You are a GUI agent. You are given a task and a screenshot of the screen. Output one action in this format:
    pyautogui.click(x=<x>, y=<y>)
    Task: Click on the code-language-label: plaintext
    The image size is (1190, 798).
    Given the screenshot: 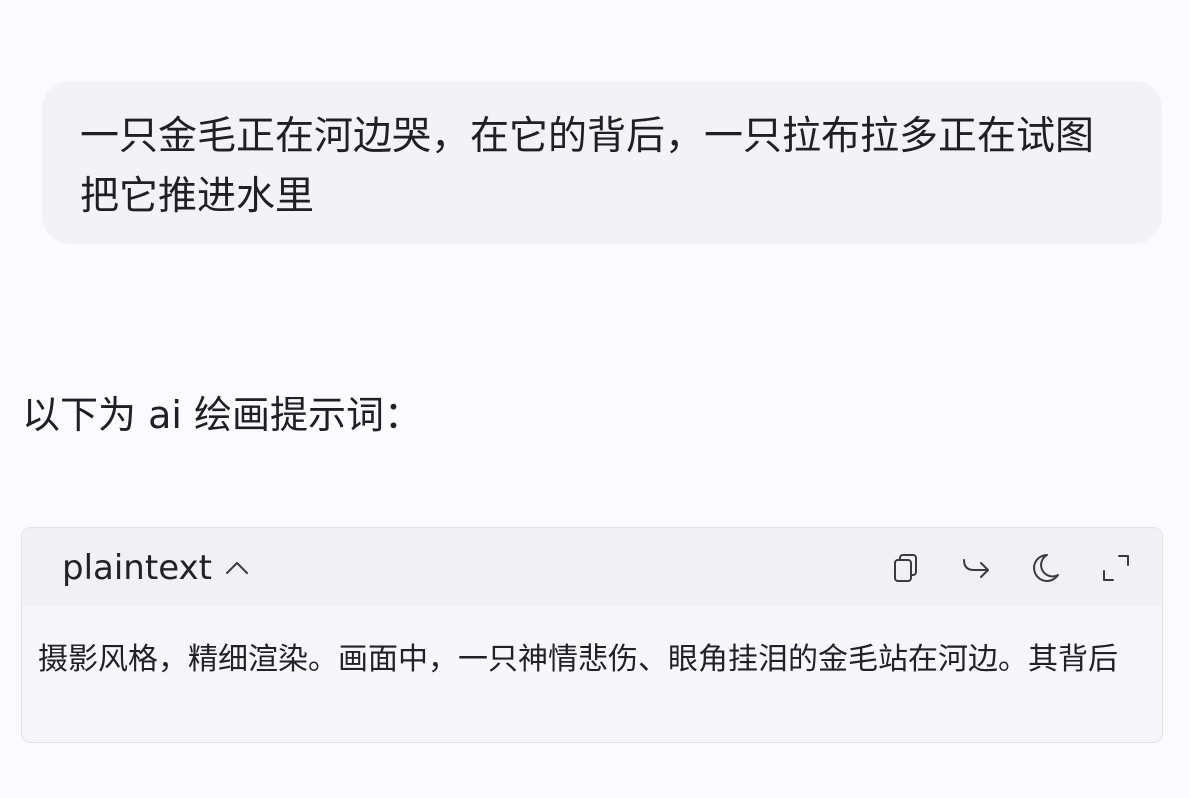 What is the action you would take?
    pyautogui.click(x=137, y=568)
    